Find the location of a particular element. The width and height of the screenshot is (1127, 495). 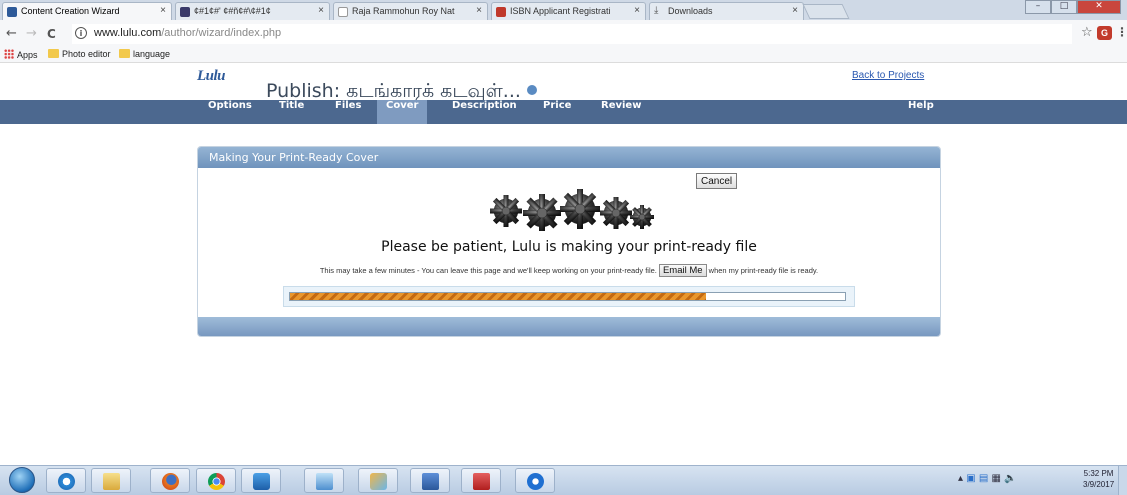

teamviewer-icon is located at coordinates (535, 481).